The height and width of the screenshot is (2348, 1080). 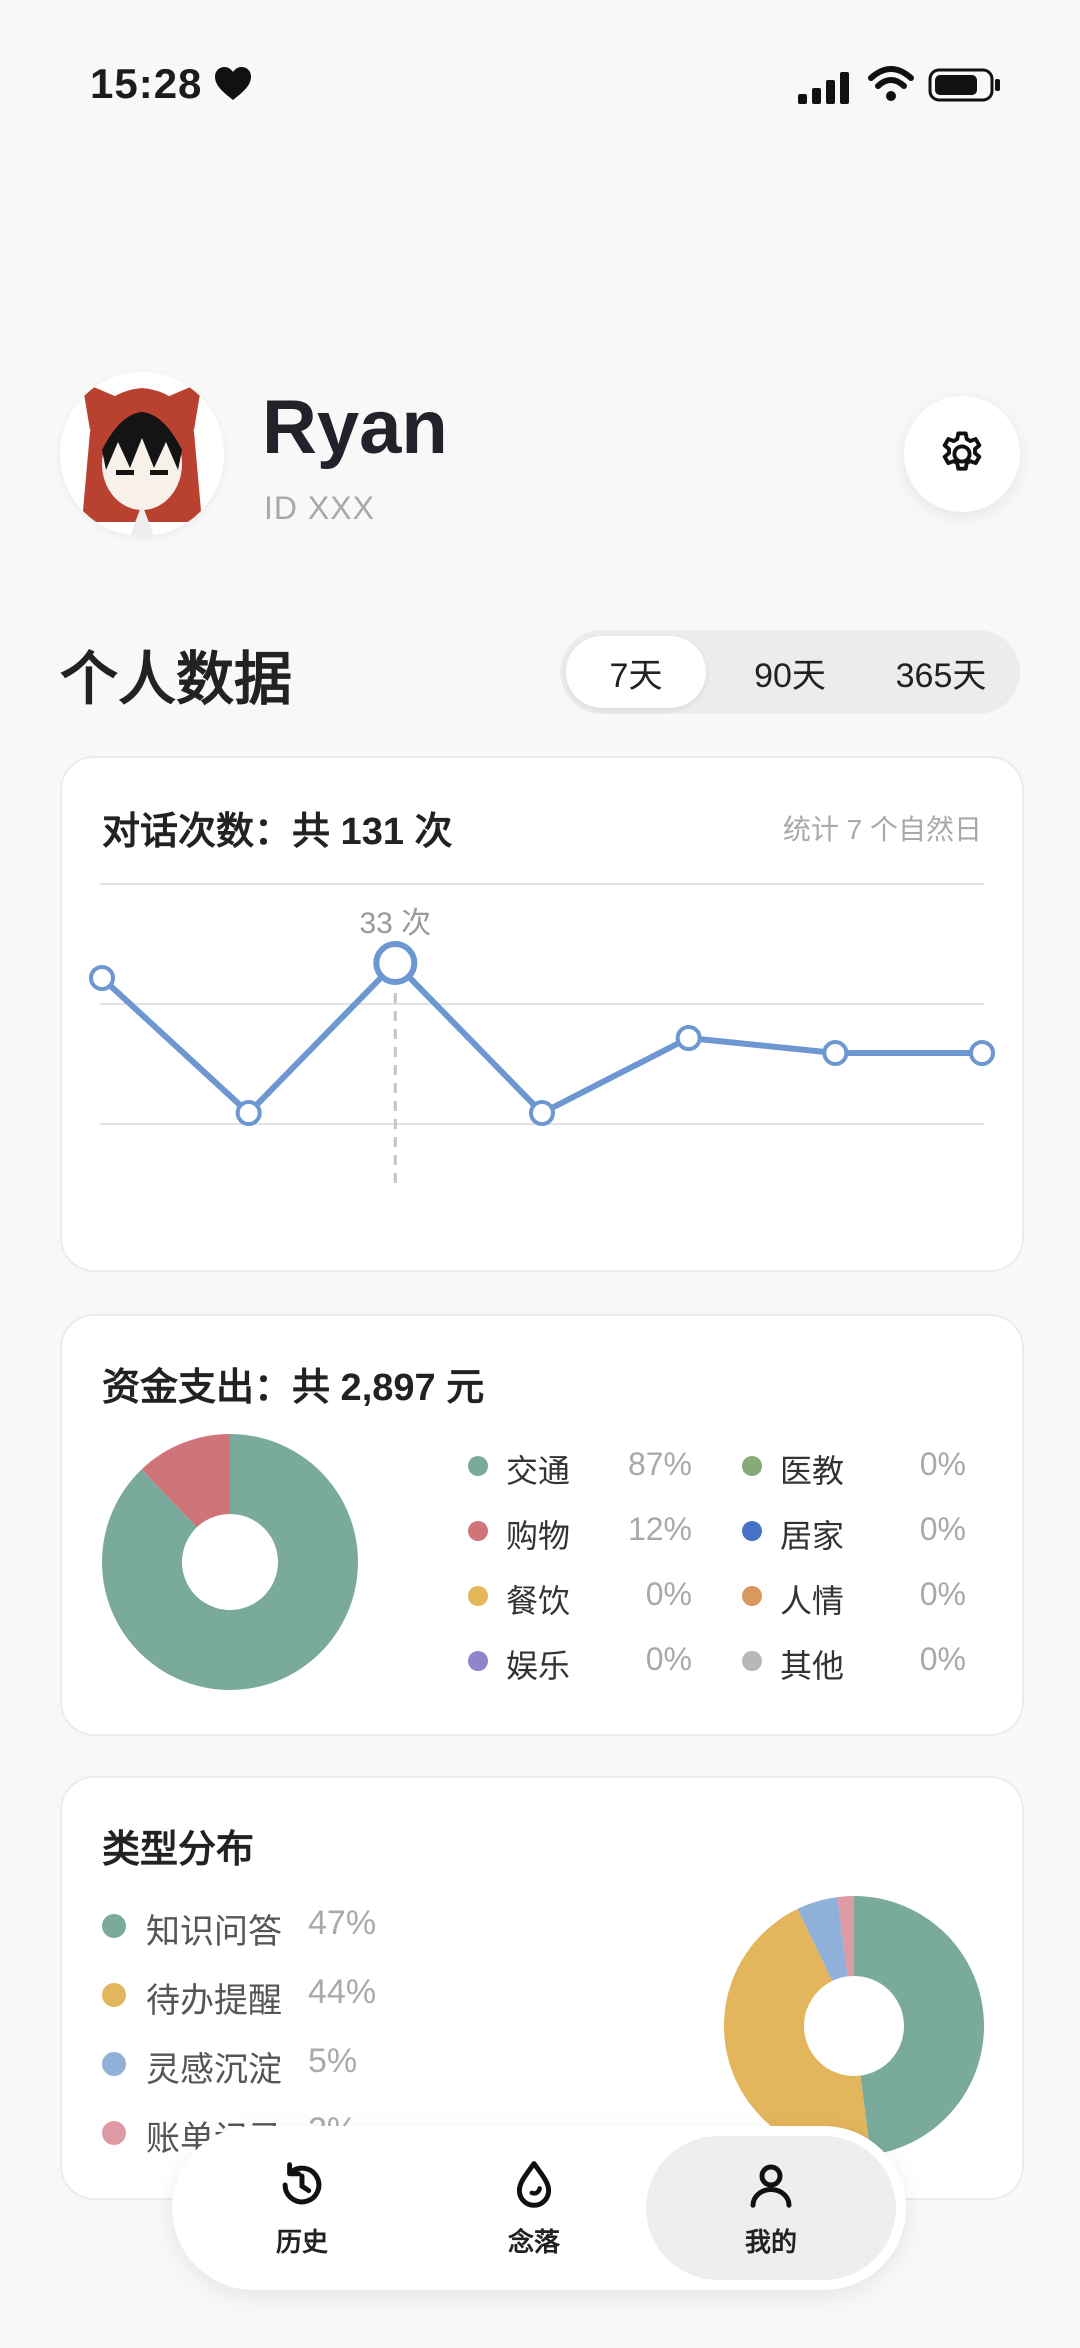 I want to click on settings-button, so click(x=962, y=454).